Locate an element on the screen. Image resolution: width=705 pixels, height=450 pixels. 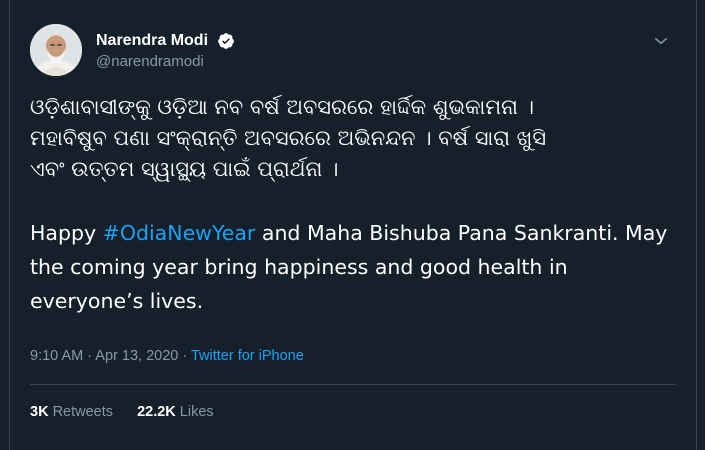
retweets-label: Retweets is located at coordinates (83, 412).